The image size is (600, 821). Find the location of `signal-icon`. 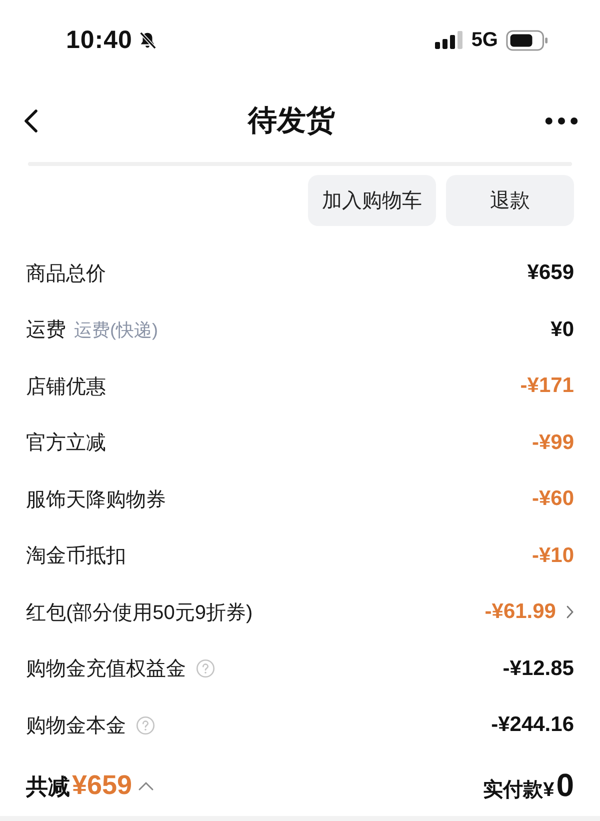

signal-icon is located at coordinates (449, 40).